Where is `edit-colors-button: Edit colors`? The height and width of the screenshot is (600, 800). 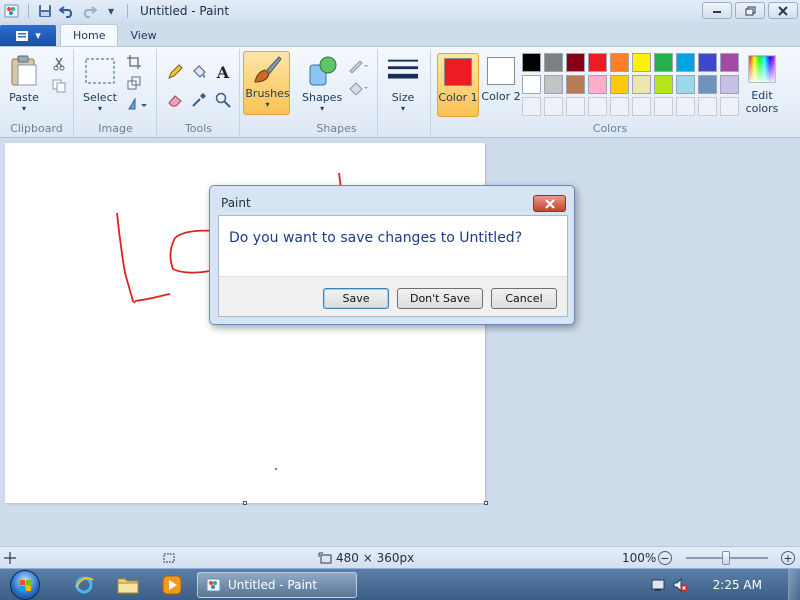 edit-colors-button: Edit colors is located at coordinates (762, 84).